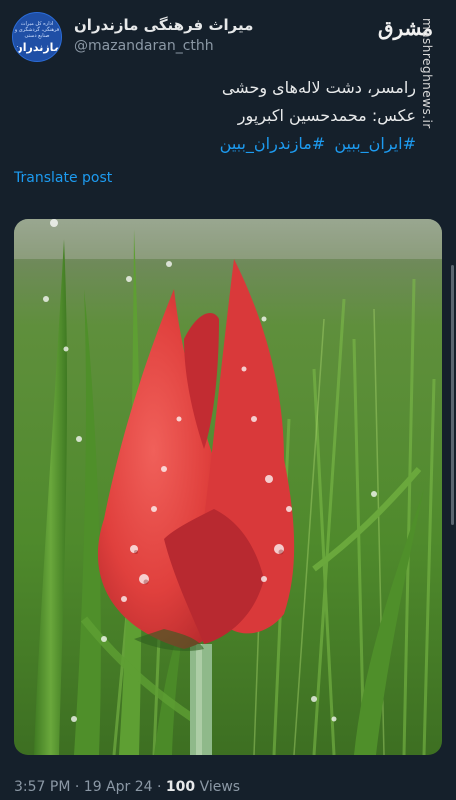 Image resolution: width=456 pixels, height=800 pixels. I want to click on views-label: Views, so click(220, 787).